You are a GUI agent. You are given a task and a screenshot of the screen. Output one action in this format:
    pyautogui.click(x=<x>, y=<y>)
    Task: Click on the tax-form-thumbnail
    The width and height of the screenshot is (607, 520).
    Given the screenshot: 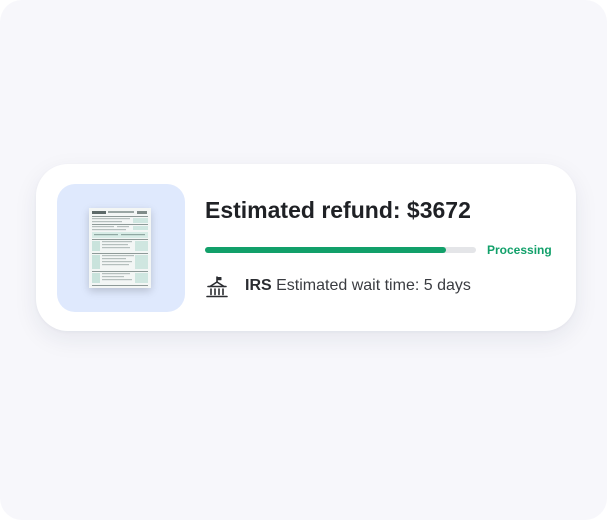 What is the action you would take?
    pyautogui.click(x=121, y=248)
    